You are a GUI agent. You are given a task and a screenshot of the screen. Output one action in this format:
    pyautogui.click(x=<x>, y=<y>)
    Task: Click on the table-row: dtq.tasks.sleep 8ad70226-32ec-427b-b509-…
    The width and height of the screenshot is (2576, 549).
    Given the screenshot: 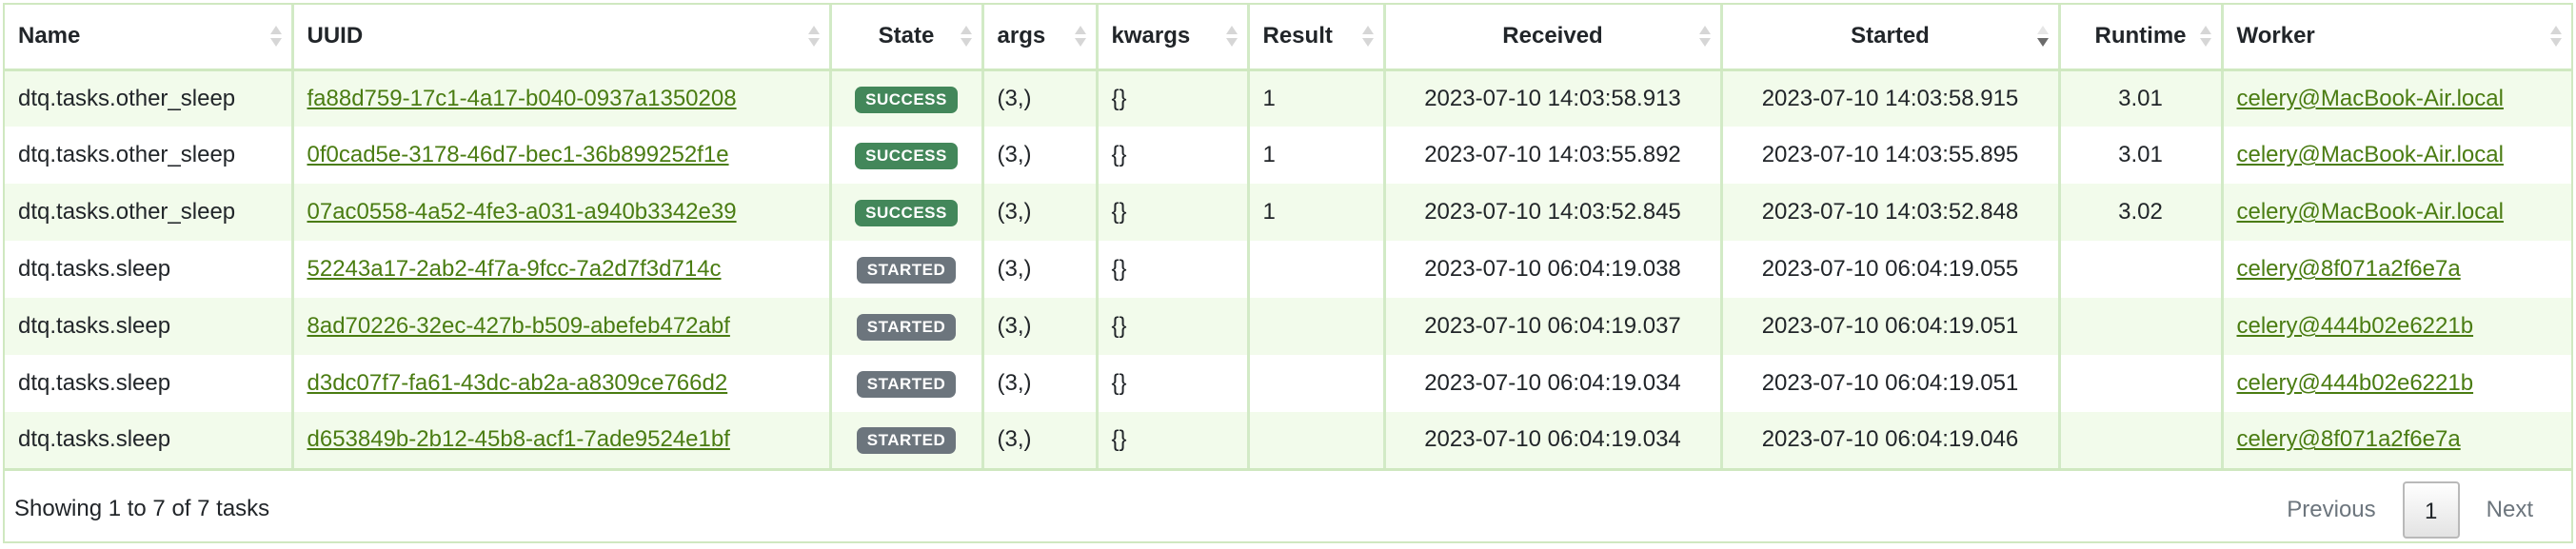 What is the action you would take?
    pyautogui.click(x=1288, y=326)
    